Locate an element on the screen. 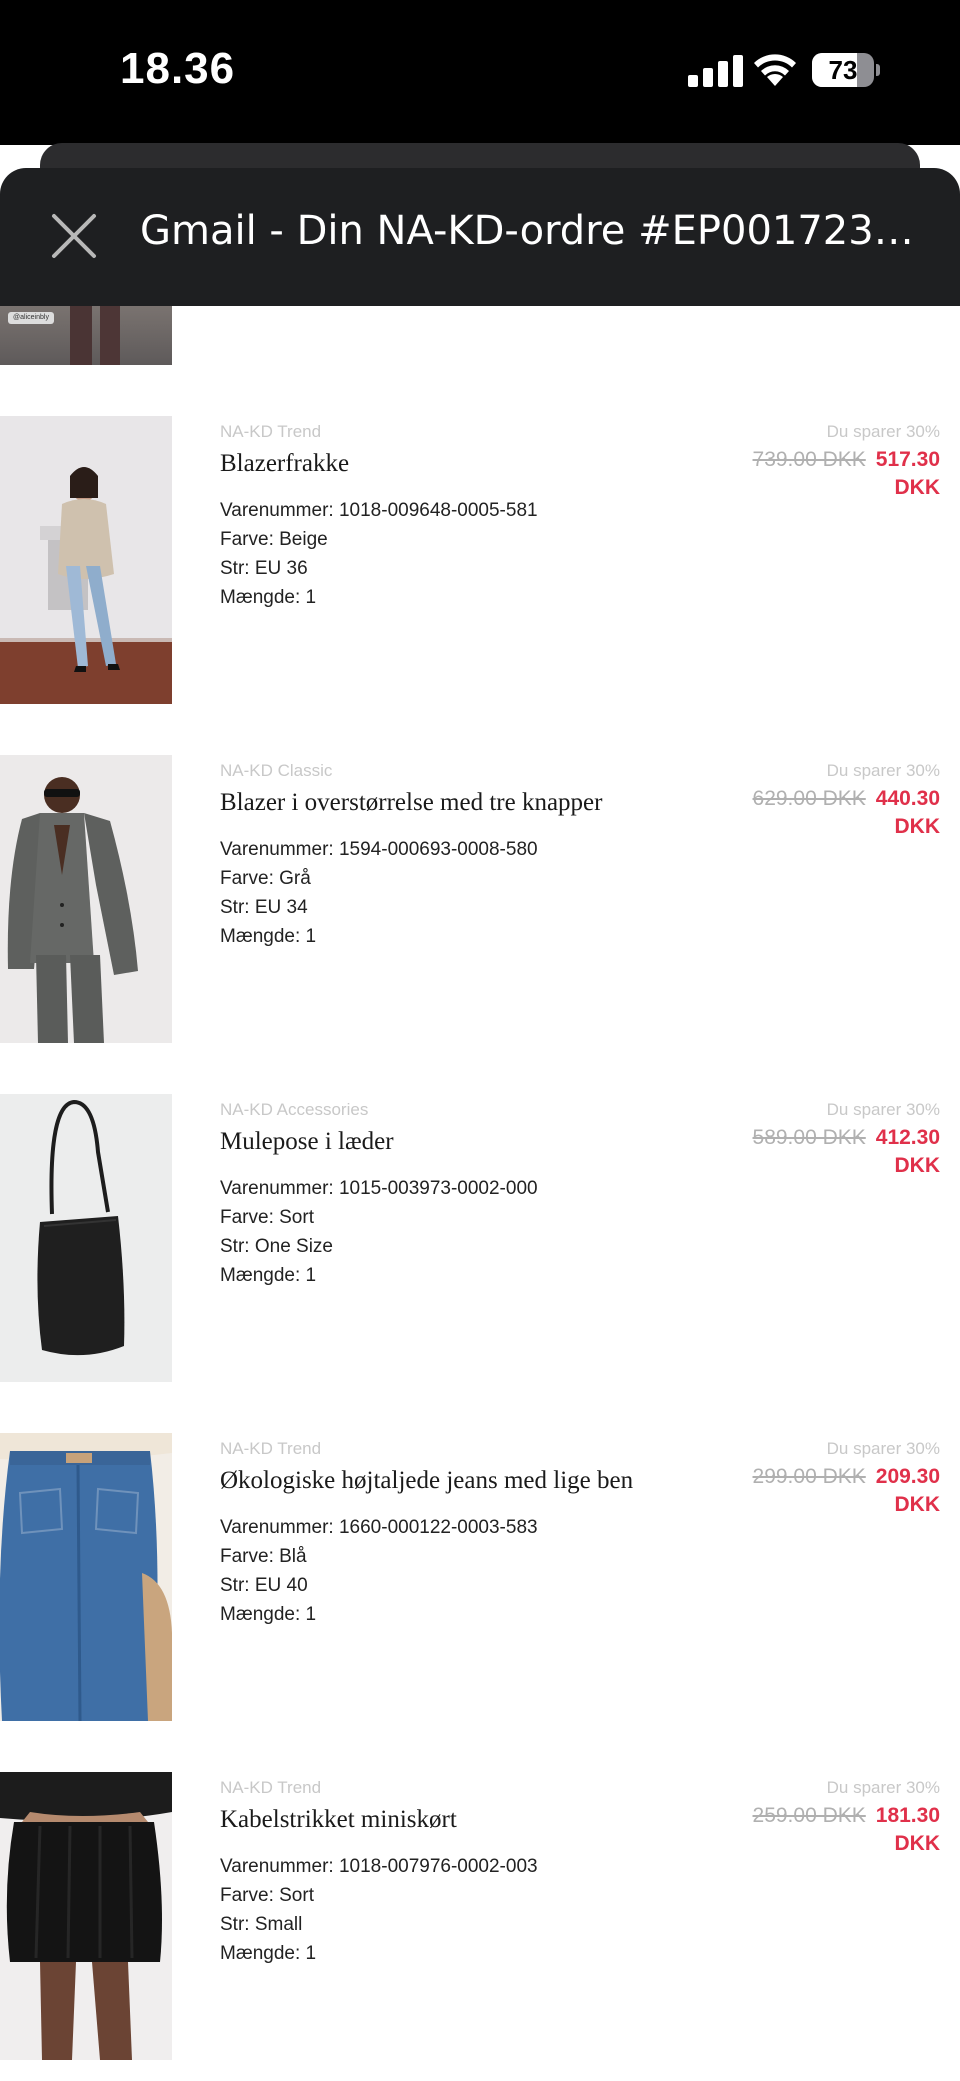 Image resolution: width=960 pixels, height=2081 pixels. size-row: Str: EU 36 is located at coordinates (264, 568).